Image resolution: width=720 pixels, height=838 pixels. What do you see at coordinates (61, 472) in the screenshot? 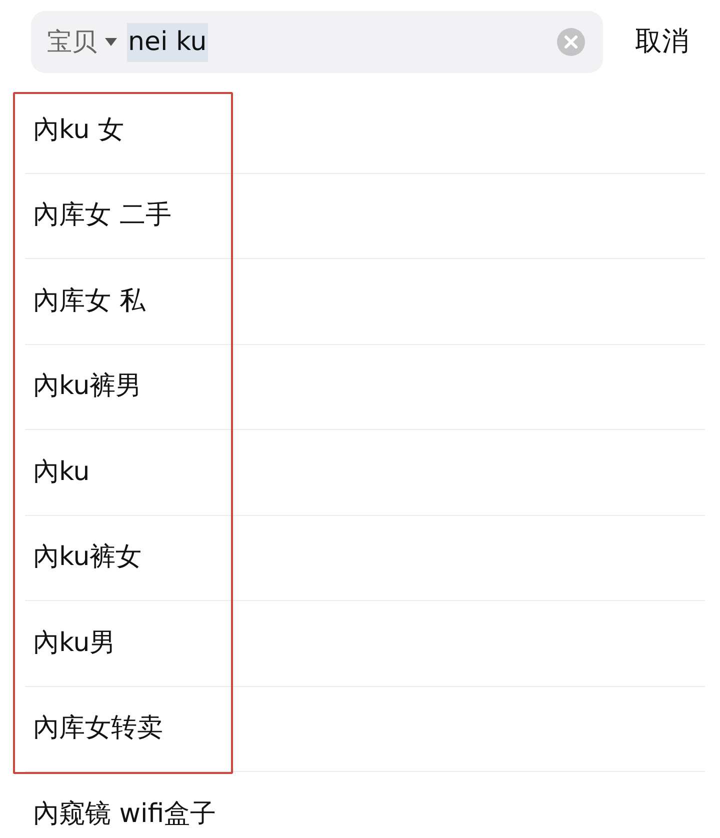
I see `suggestion-item: 內ku` at bounding box center [61, 472].